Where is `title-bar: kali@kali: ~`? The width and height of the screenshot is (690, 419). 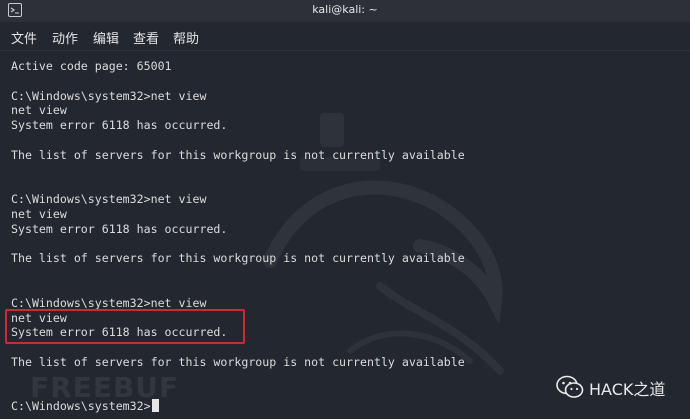
title-bar: kali@kali: ~ is located at coordinates (345, 11).